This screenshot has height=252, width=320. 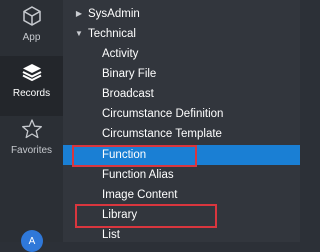 What do you see at coordinates (181, 94) in the screenshot?
I see `tree-item-broadcast: Broadcast` at bounding box center [181, 94].